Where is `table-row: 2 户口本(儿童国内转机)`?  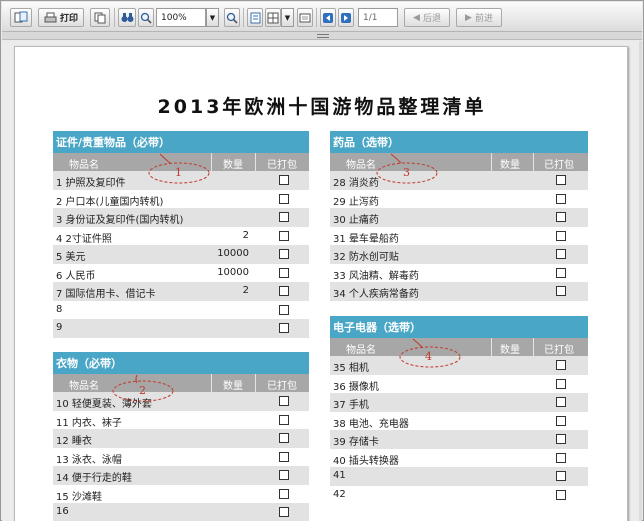
table-row: 2 户口本(儿童国内转机) is located at coordinates (181, 198).